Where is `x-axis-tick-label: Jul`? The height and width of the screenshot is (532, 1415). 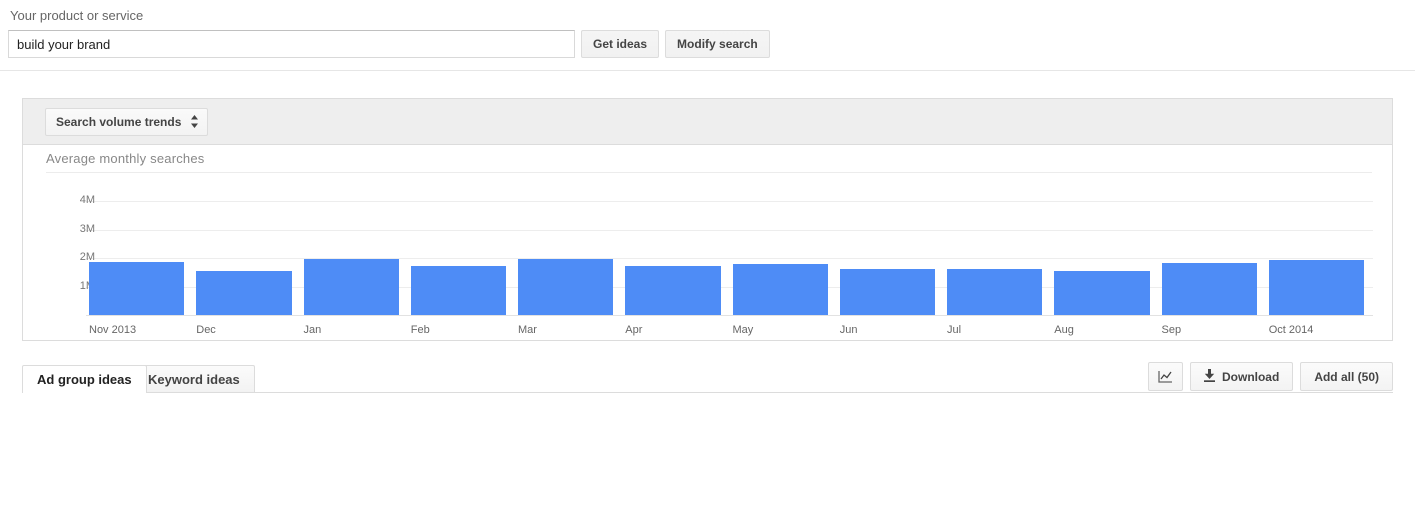 x-axis-tick-label: Jul is located at coordinates (954, 330).